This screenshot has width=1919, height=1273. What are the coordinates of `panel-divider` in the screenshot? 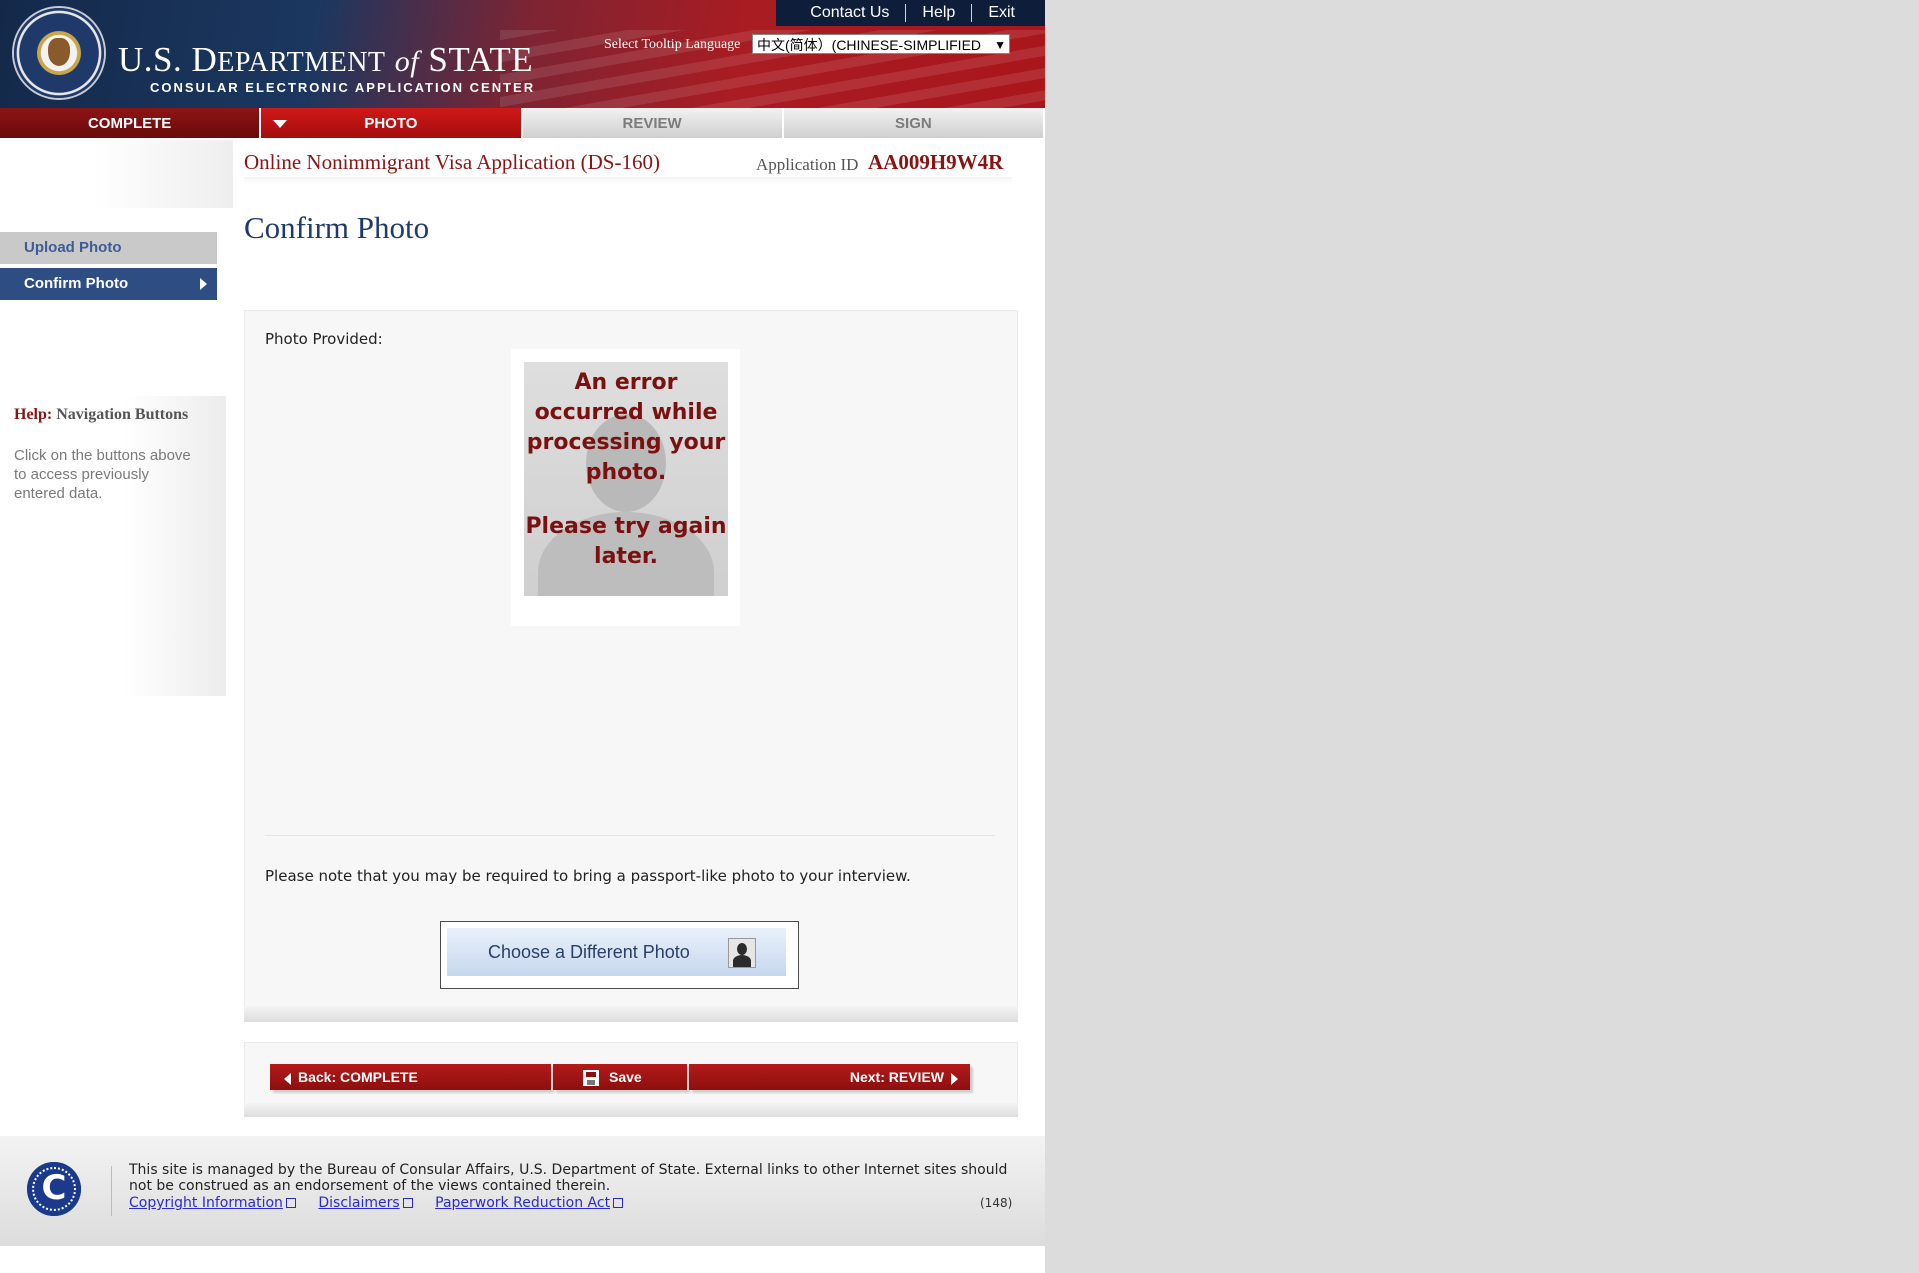 It's located at (630, 835).